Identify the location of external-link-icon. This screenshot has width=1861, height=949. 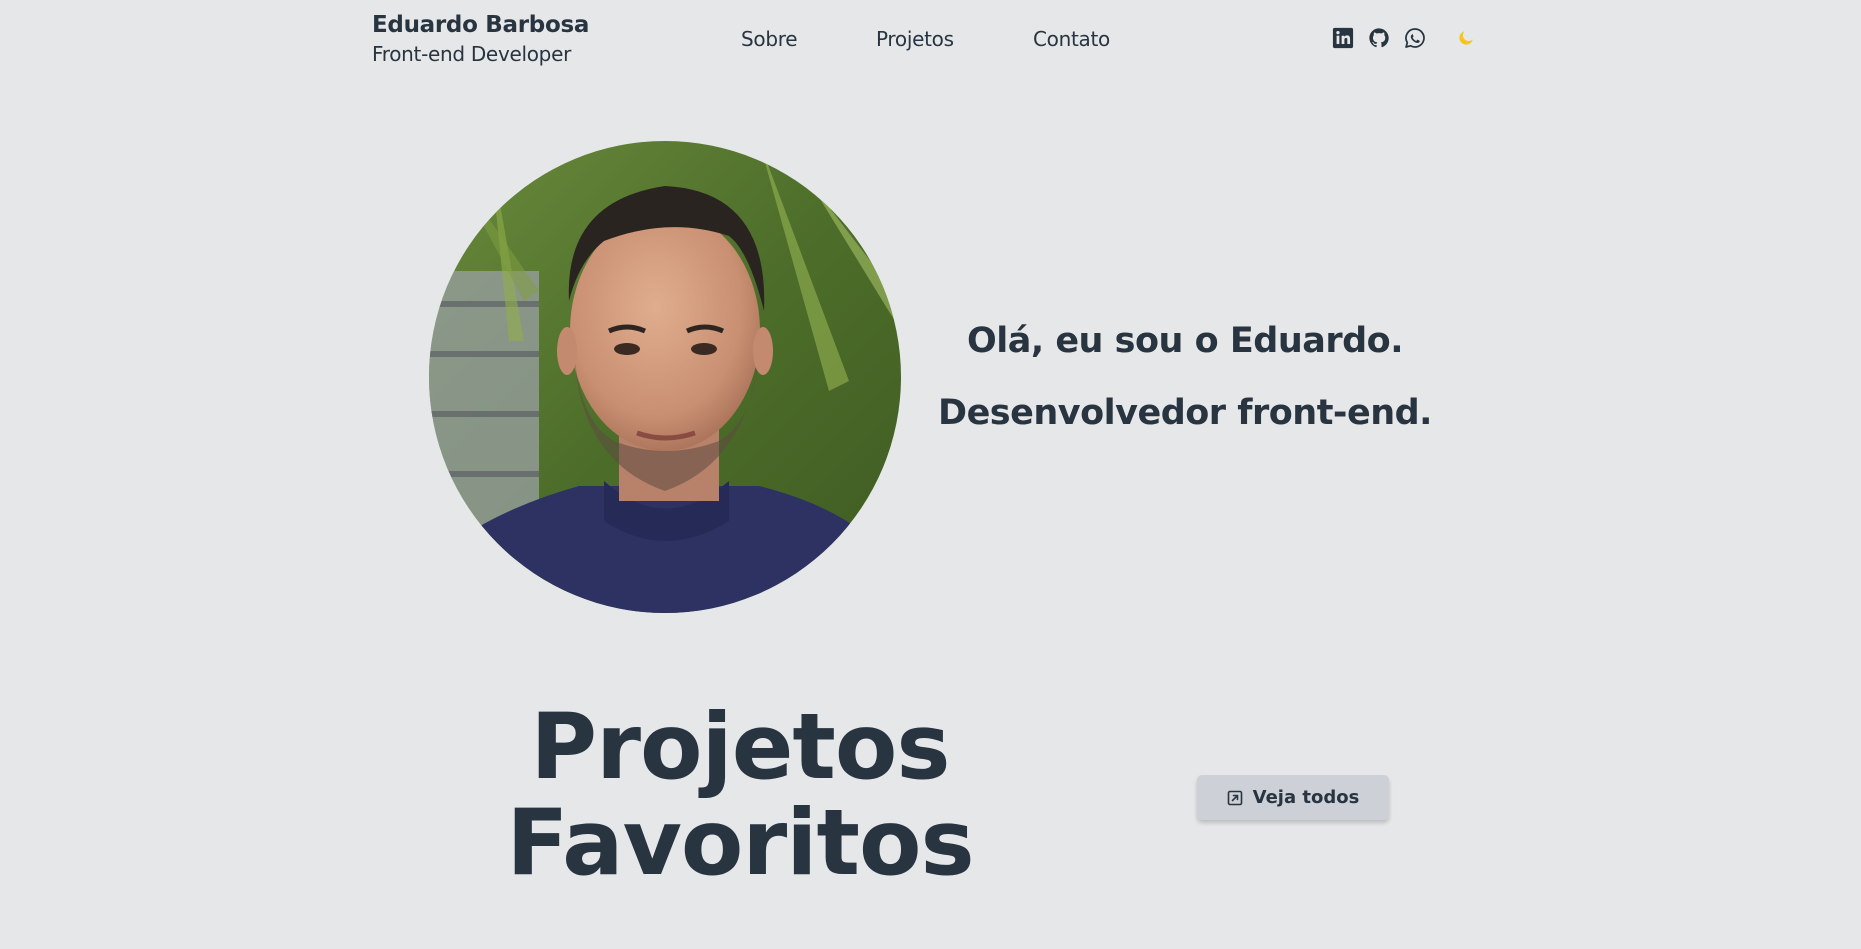
(1235, 798).